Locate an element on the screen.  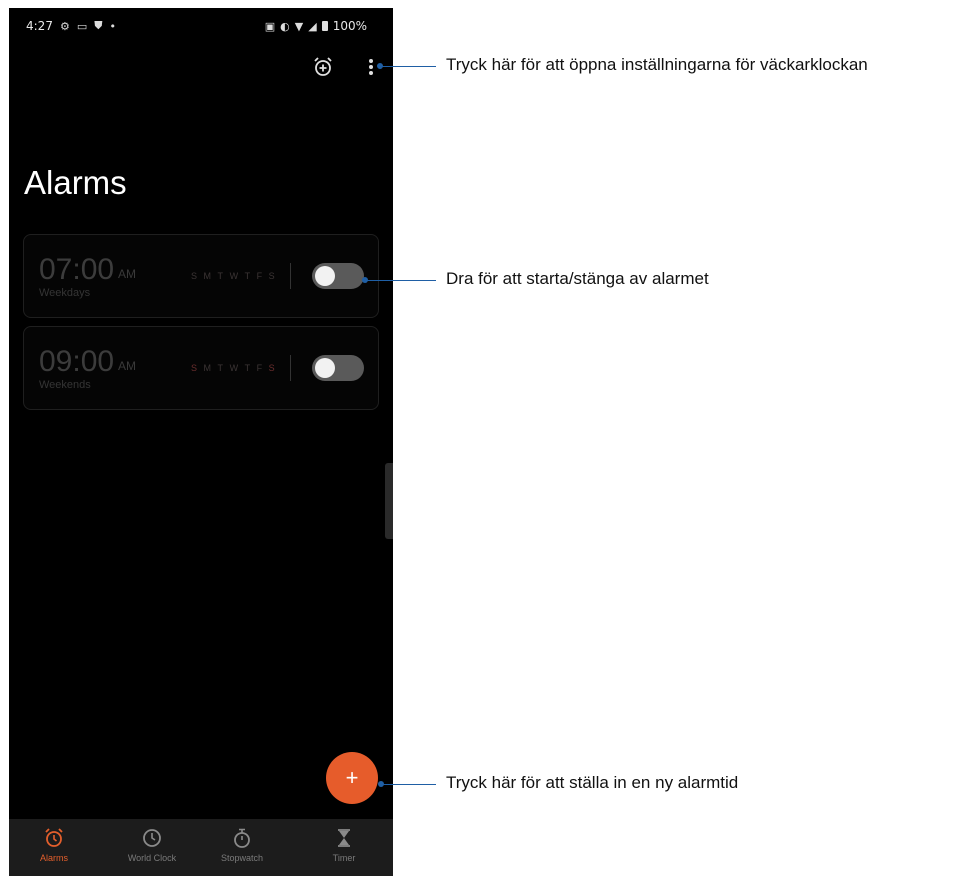
bottom-nav: Alarms World Clock Stopwatch Timer is located at coordinates (201, 847).